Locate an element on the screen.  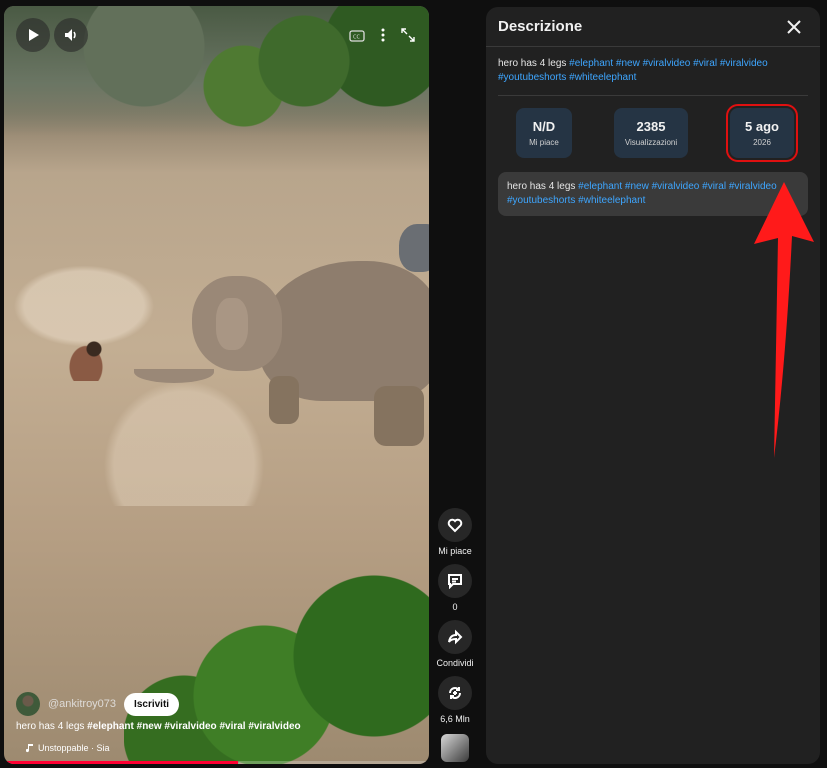
like-label: Mi piace is located at coordinates (455, 551).